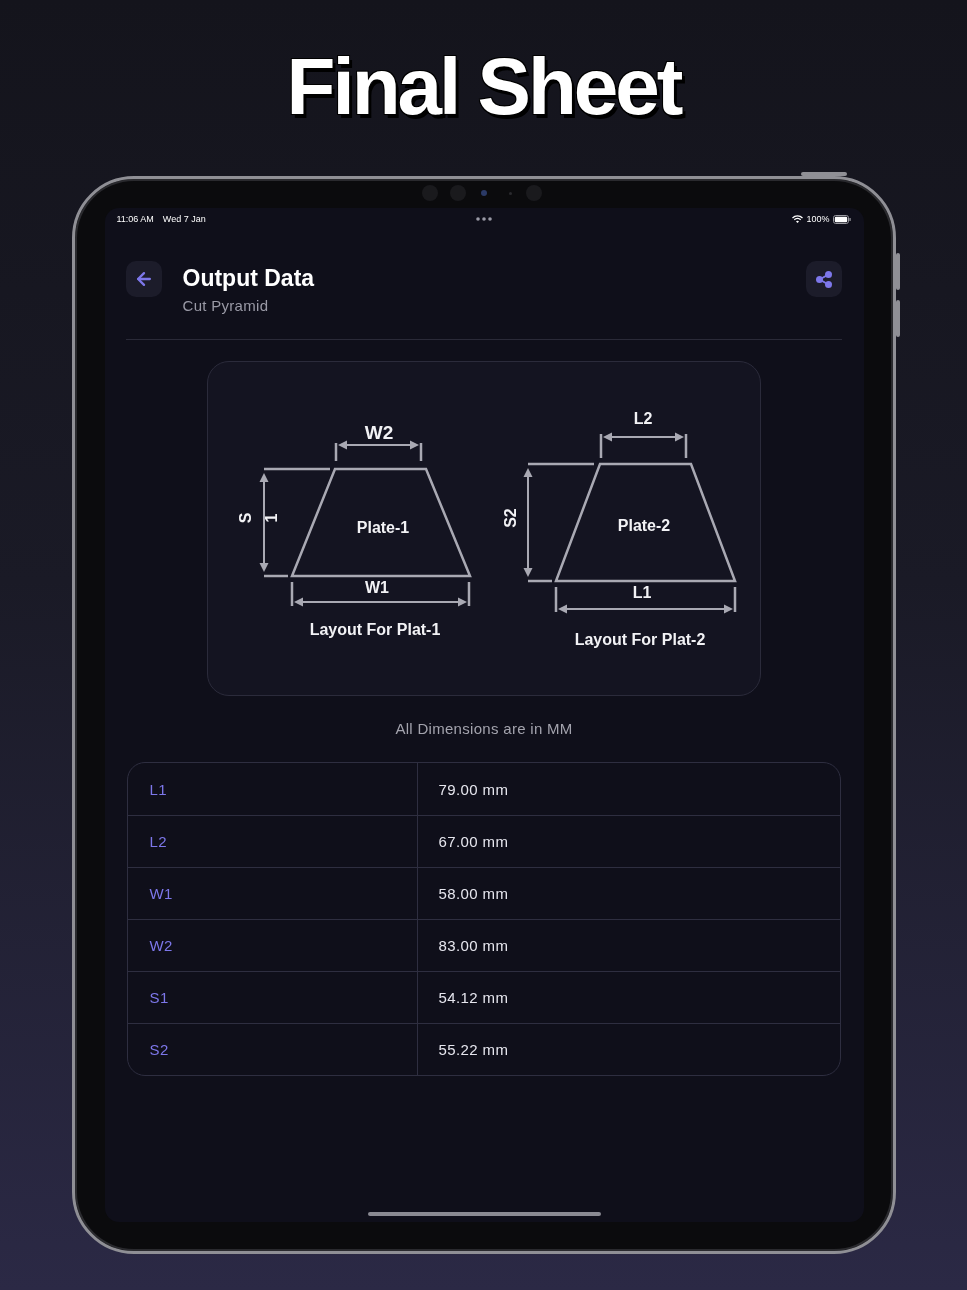 This screenshot has width=967, height=1290. What do you see at coordinates (473, 998) in the screenshot?
I see `table-cell-text: 54.12 mm` at bounding box center [473, 998].